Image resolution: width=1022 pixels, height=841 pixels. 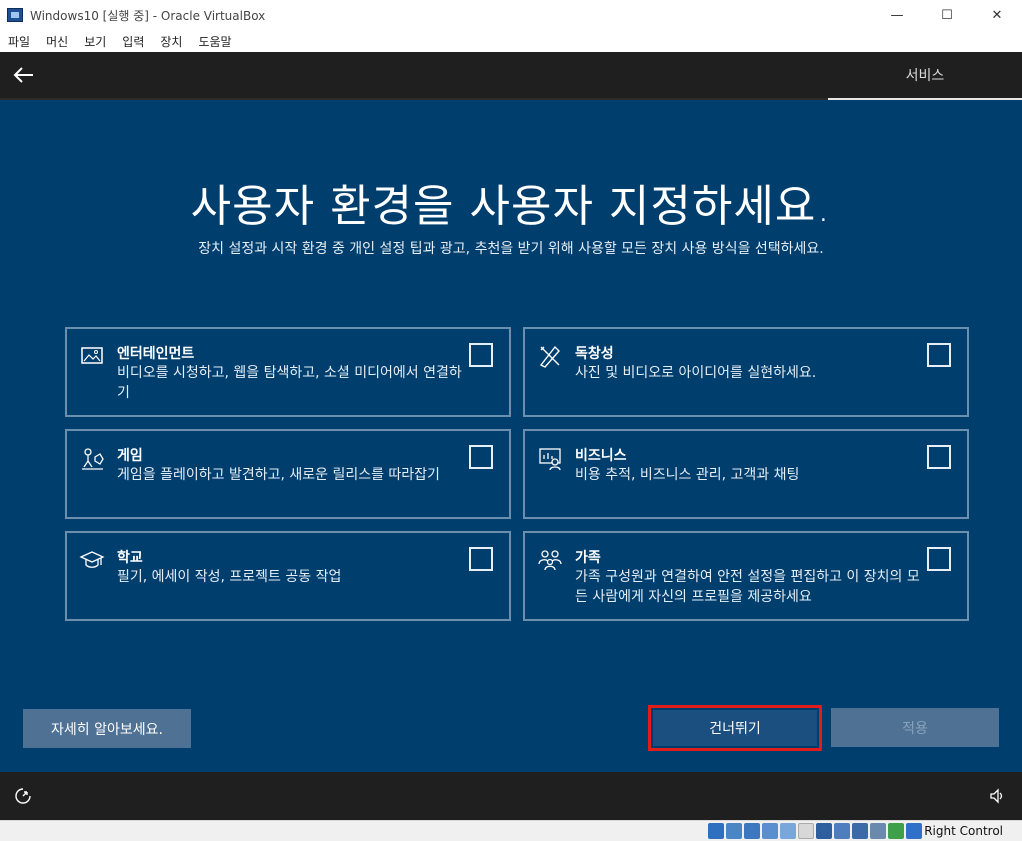 I want to click on card-description: 비용 추적, 비즈니스 관리, 고객과 채팅, so click(x=687, y=475).